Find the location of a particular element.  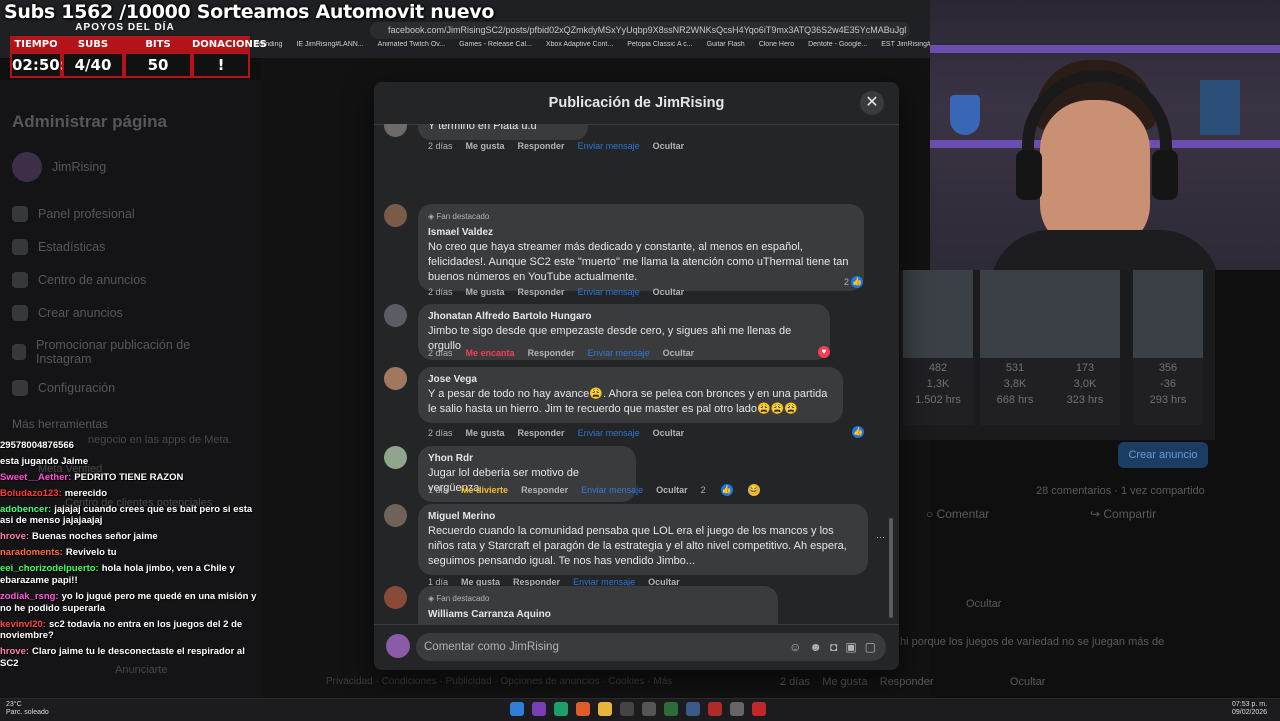

chat-username: kevinvl20: is located at coordinates (23, 624).